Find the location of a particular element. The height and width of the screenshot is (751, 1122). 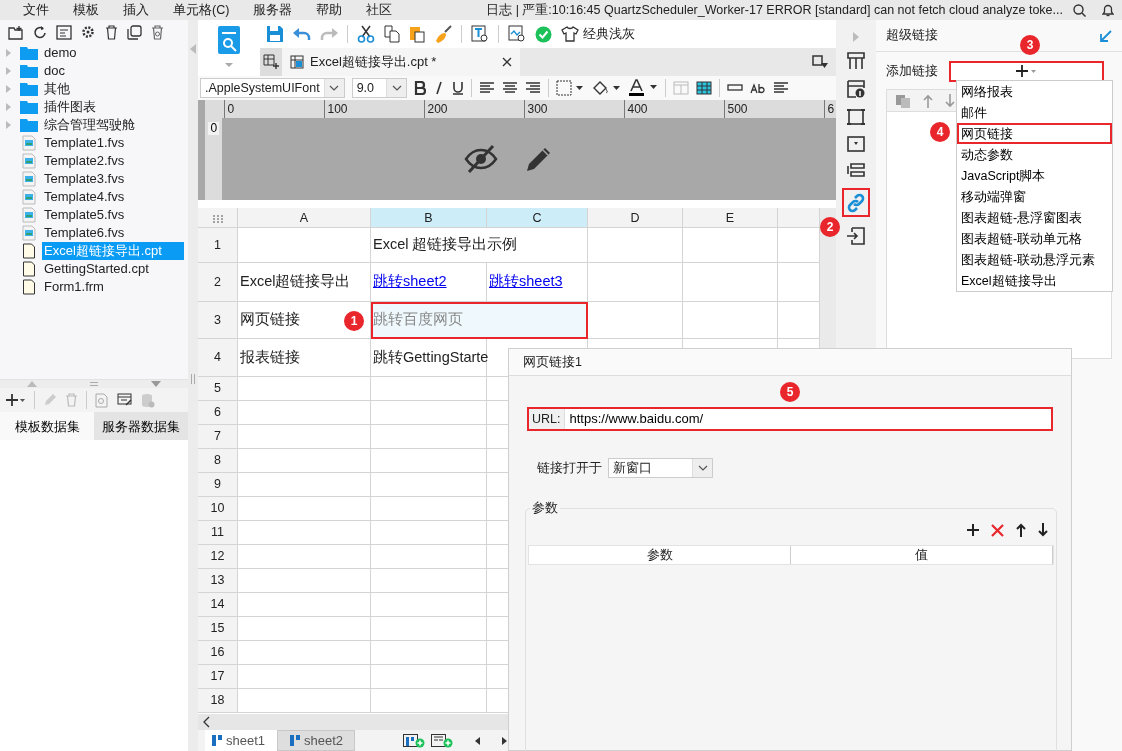

tree-item: Template5.fvs is located at coordinates (84, 215).